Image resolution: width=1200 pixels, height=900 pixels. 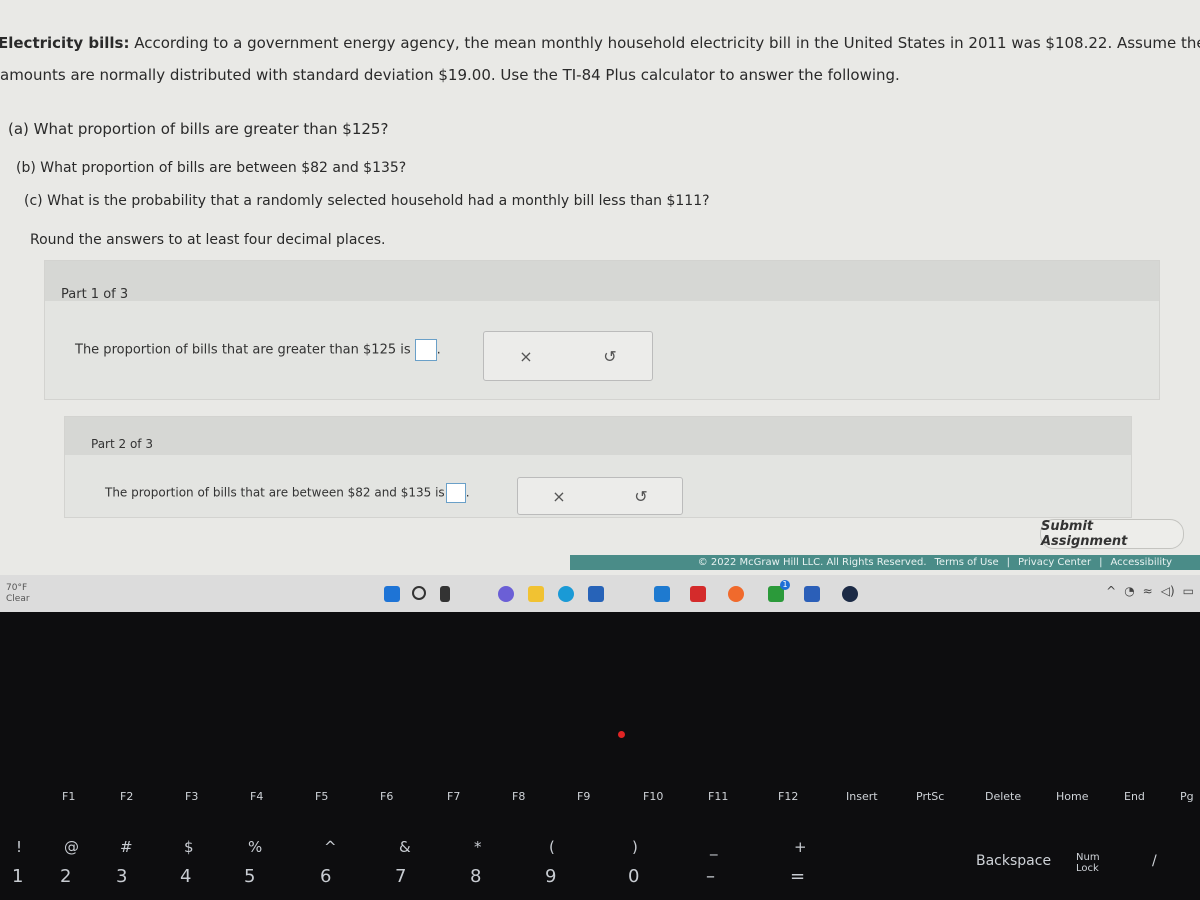 I want to click on part-1-label: Part 1 of 3, so click(x=95, y=294).